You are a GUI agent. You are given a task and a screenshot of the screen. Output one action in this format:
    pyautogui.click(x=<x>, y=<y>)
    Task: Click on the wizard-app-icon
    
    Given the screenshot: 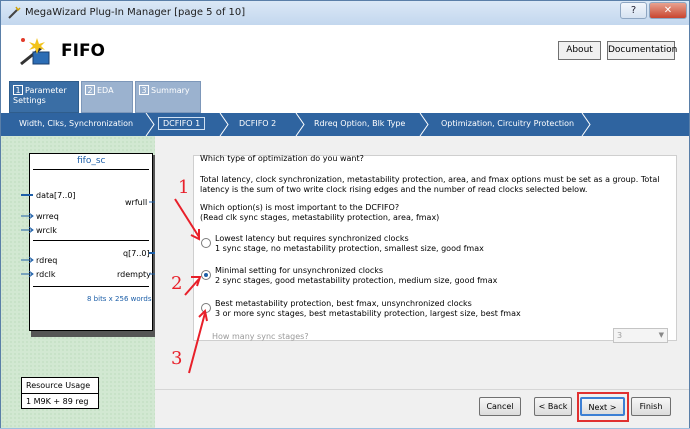 What is the action you would take?
    pyautogui.click(x=14, y=12)
    